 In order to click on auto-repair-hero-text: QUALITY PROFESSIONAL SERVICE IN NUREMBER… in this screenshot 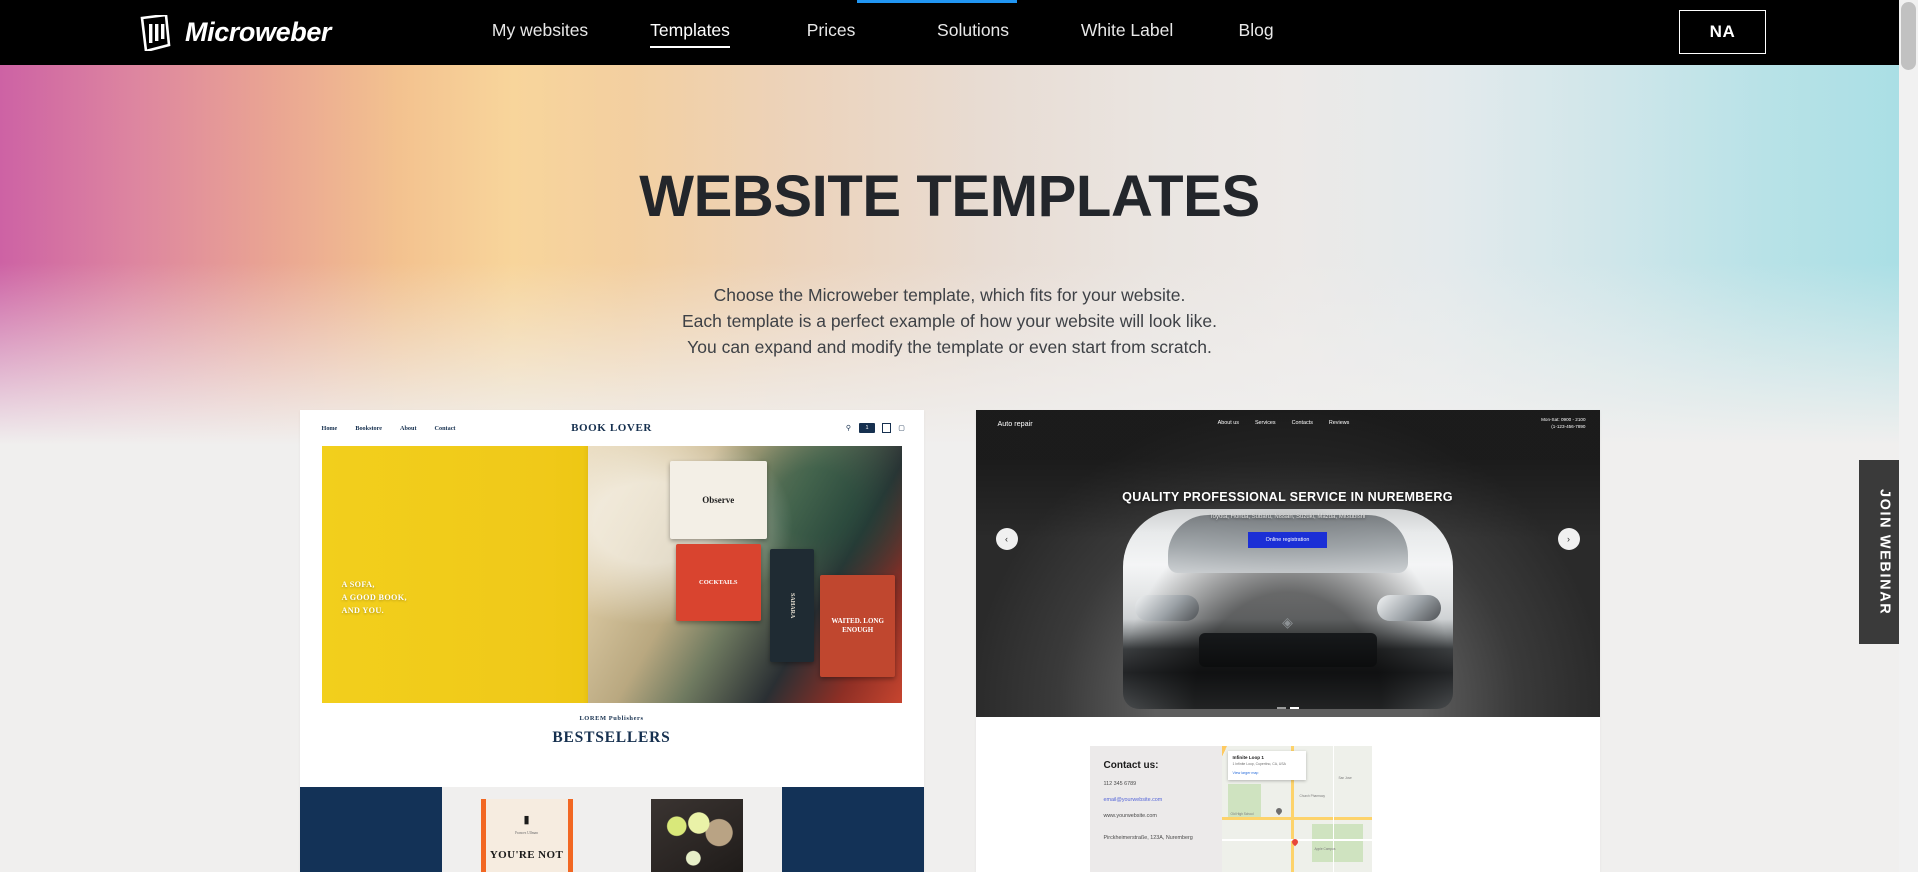, I will do `click(1288, 518)`.